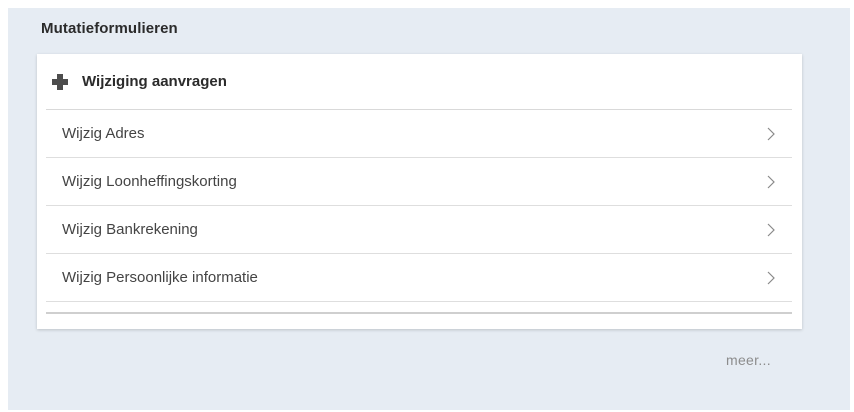 This screenshot has width=854, height=412. Describe the element at coordinates (419, 182) in the screenshot. I see `list-item-change-tax-credit: Wijzig Loonheffingskorting` at that location.